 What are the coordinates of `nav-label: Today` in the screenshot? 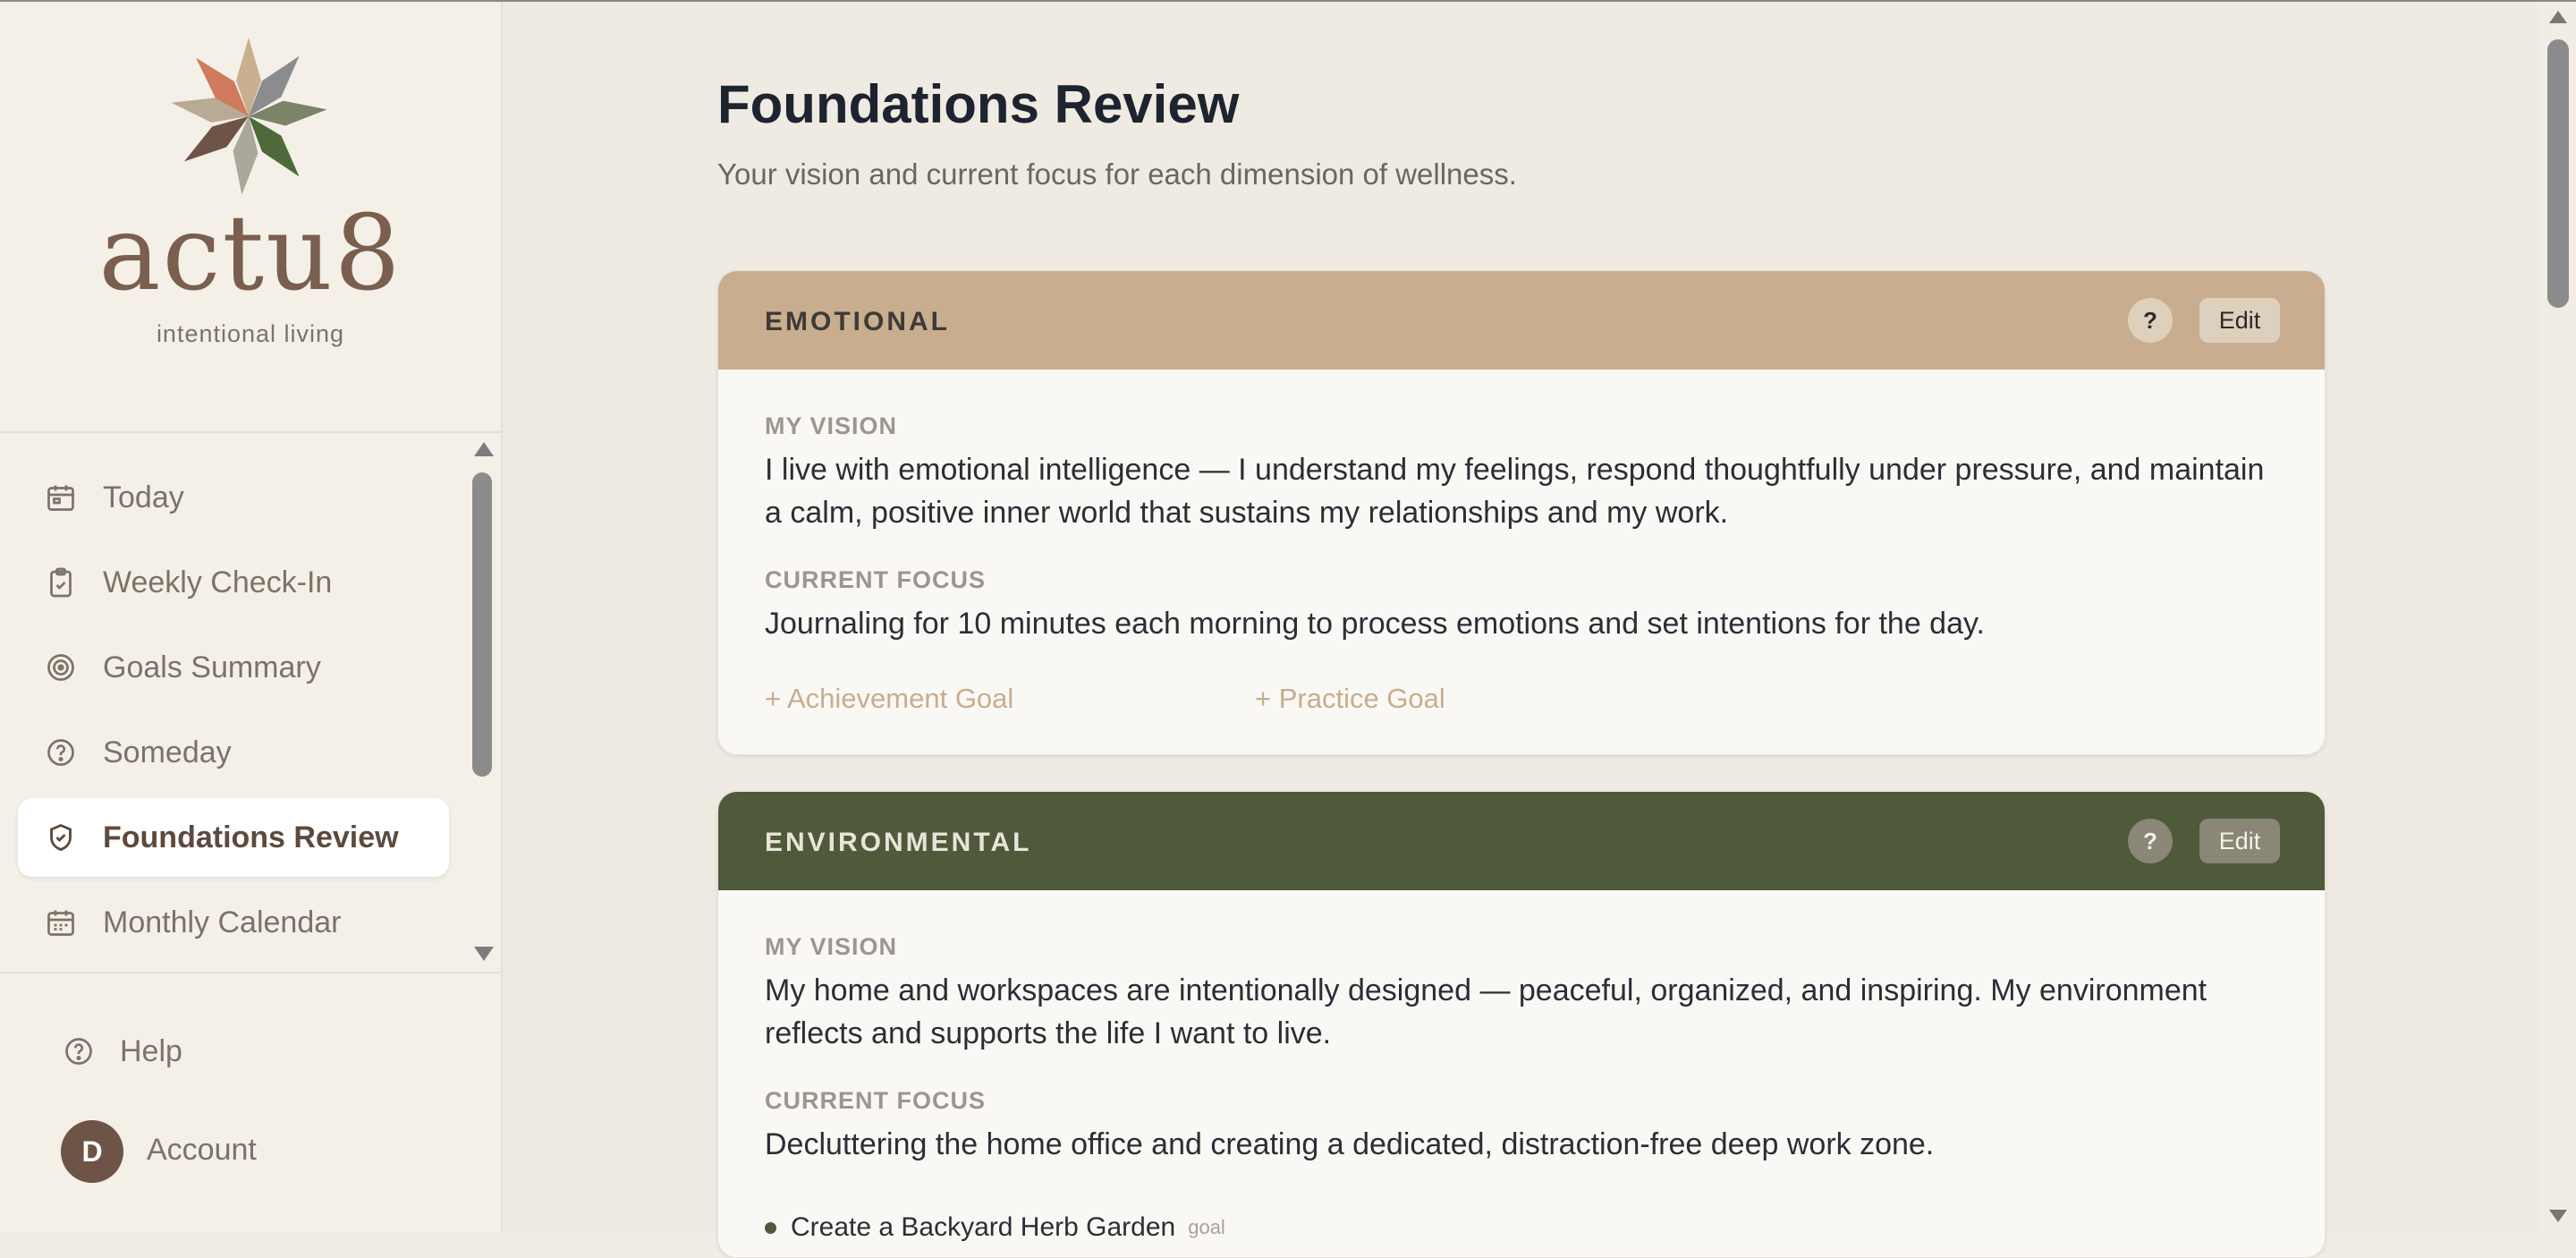 It's located at (143, 497).